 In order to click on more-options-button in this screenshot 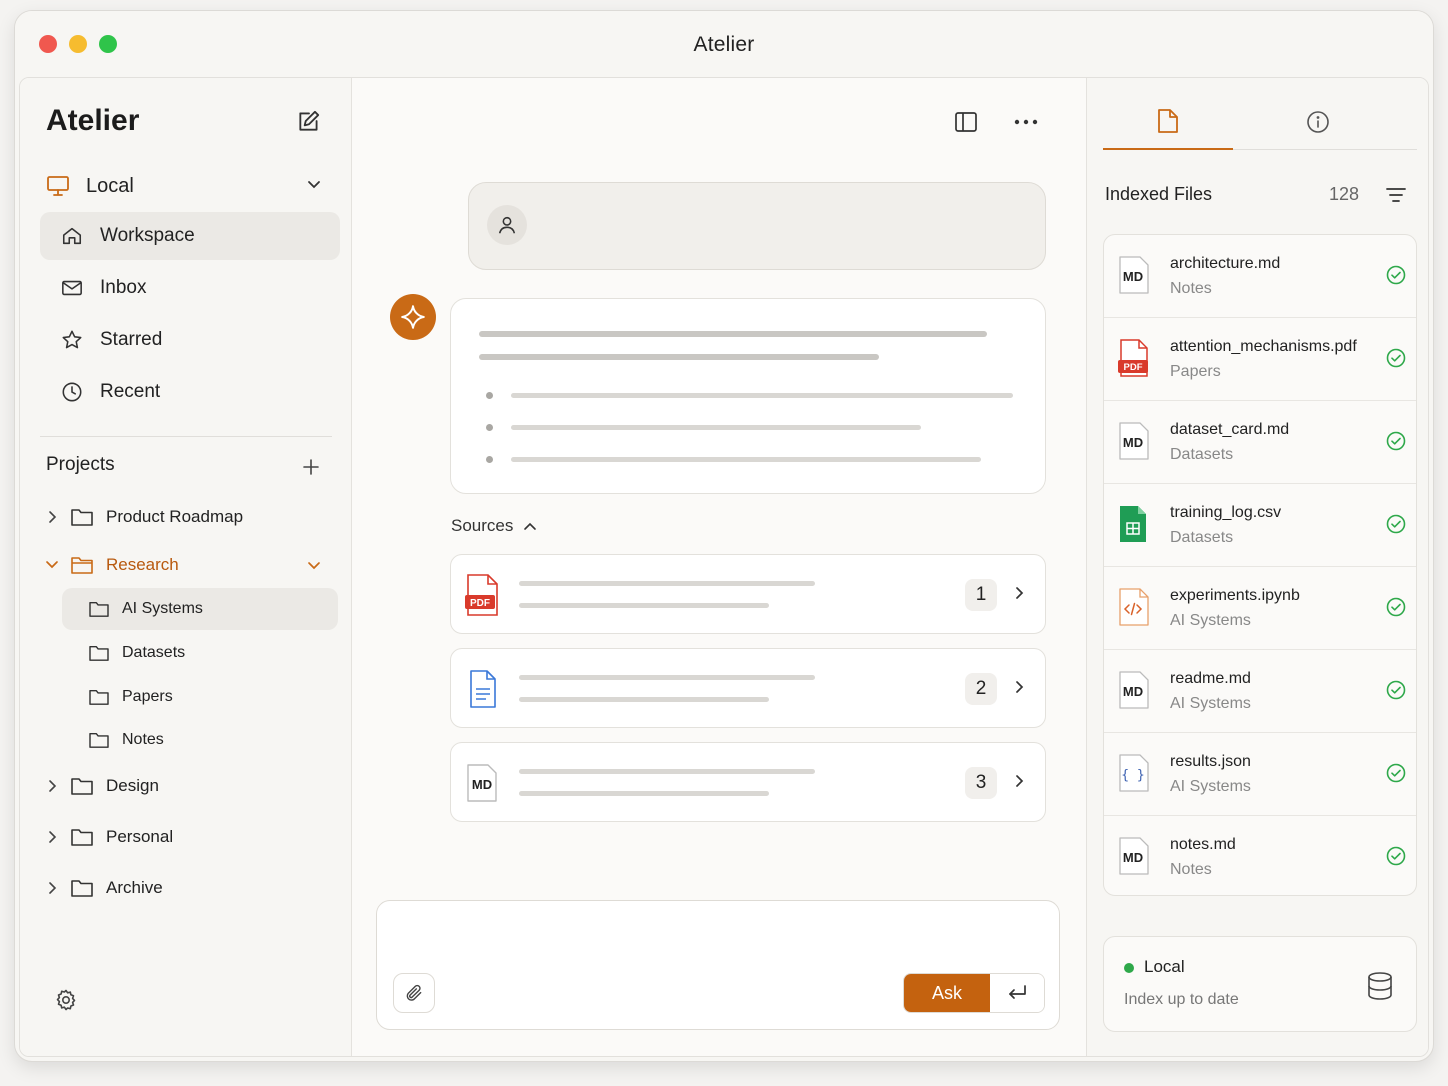, I will do `click(1026, 122)`.